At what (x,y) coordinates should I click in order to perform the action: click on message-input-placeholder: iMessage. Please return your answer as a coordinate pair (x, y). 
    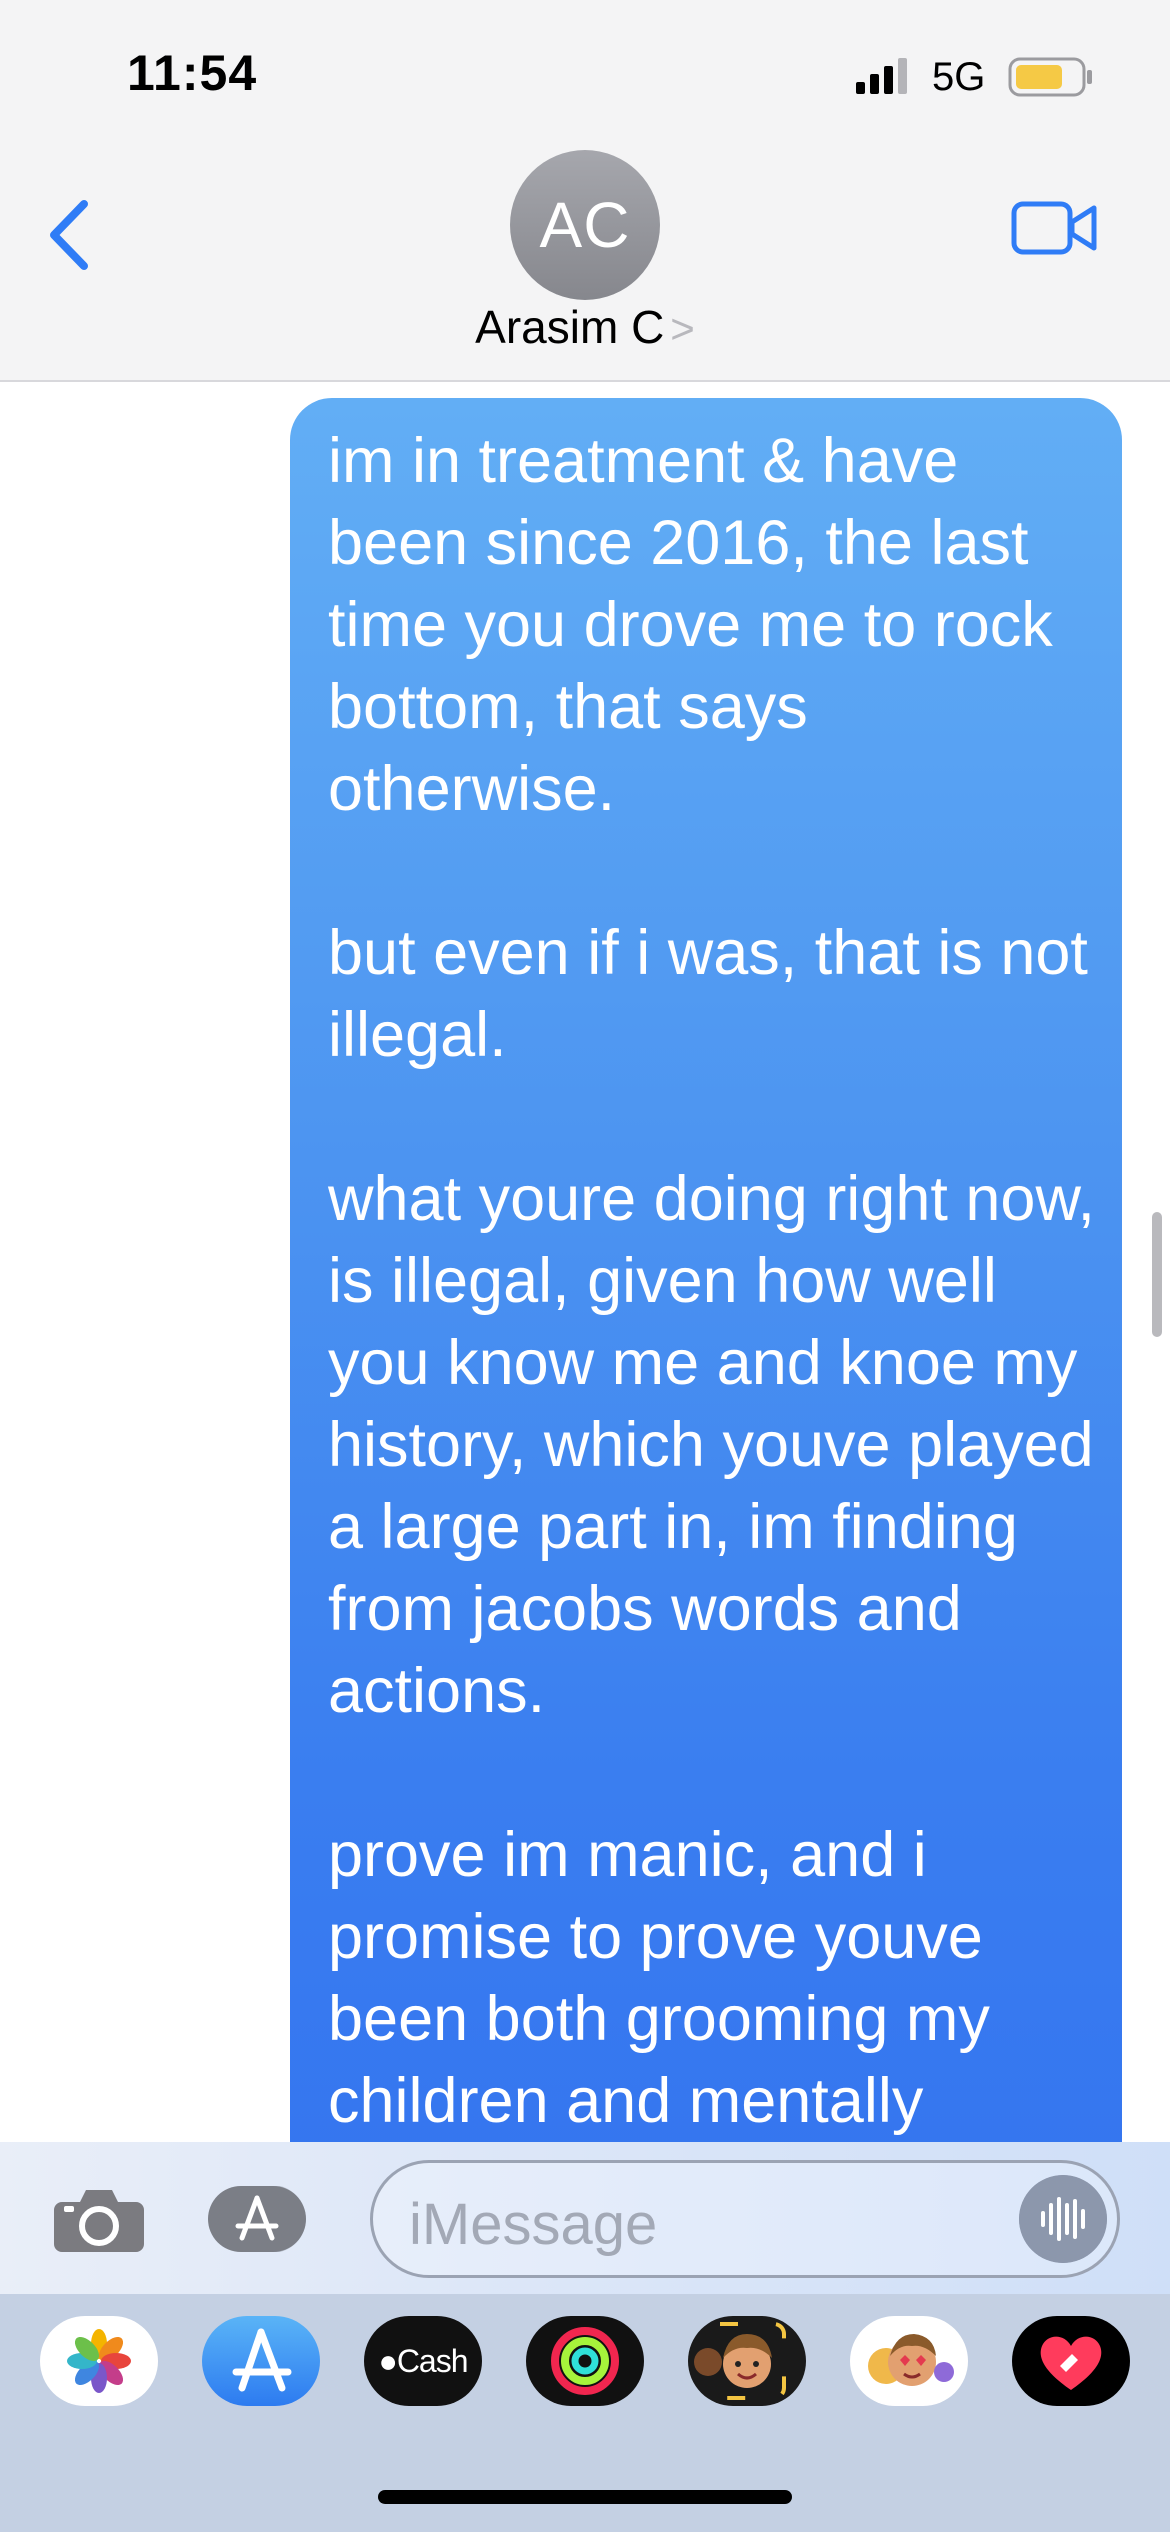
    Looking at the image, I should click on (533, 2224).